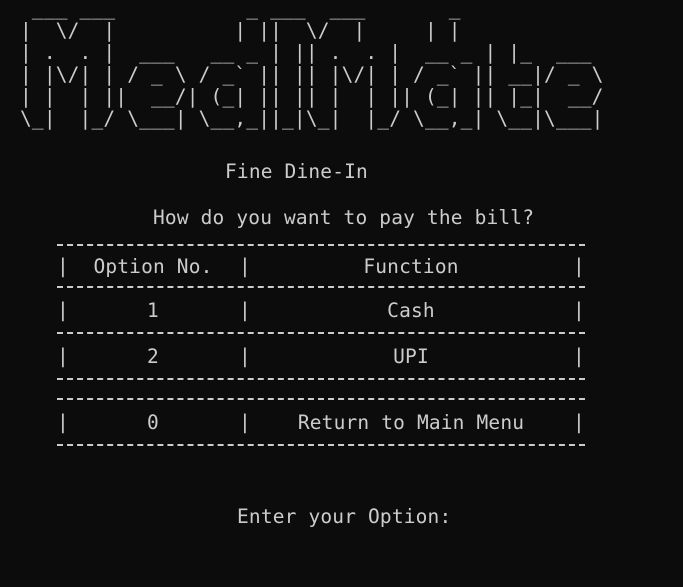 This screenshot has height=587, width=683. I want to click on table-row: 0 Return to Main Menu, so click(321, 422).